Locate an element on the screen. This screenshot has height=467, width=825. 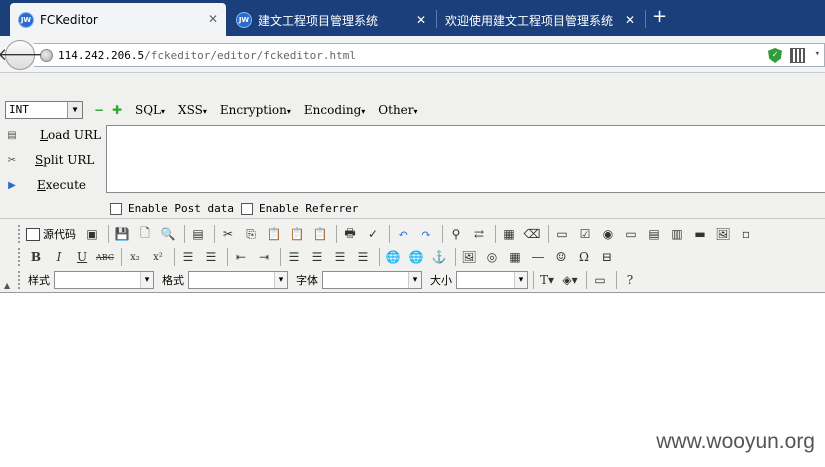
source-button: 源代码 is located at coordinates (51, 234).